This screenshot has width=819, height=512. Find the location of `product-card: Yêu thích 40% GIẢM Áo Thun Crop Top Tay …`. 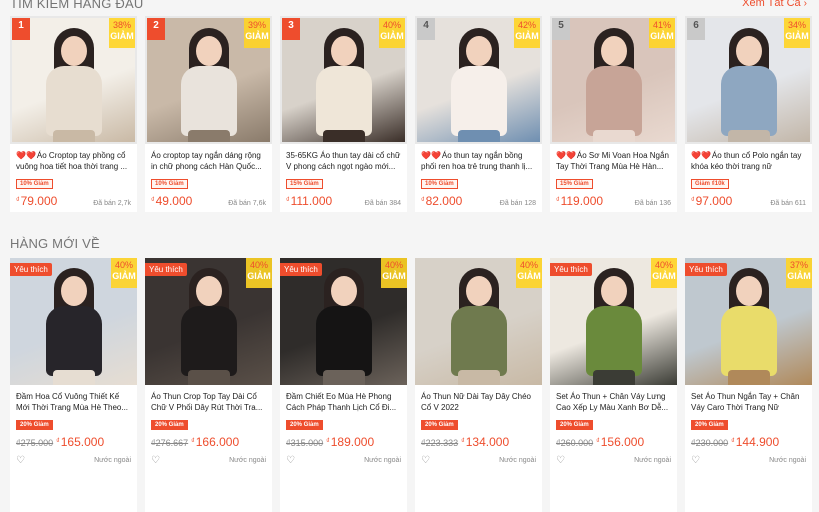

product-card: Yêu thích 40% GIẢM Áo Thun Crop Top Tay … is located at coordinates (208, 385).